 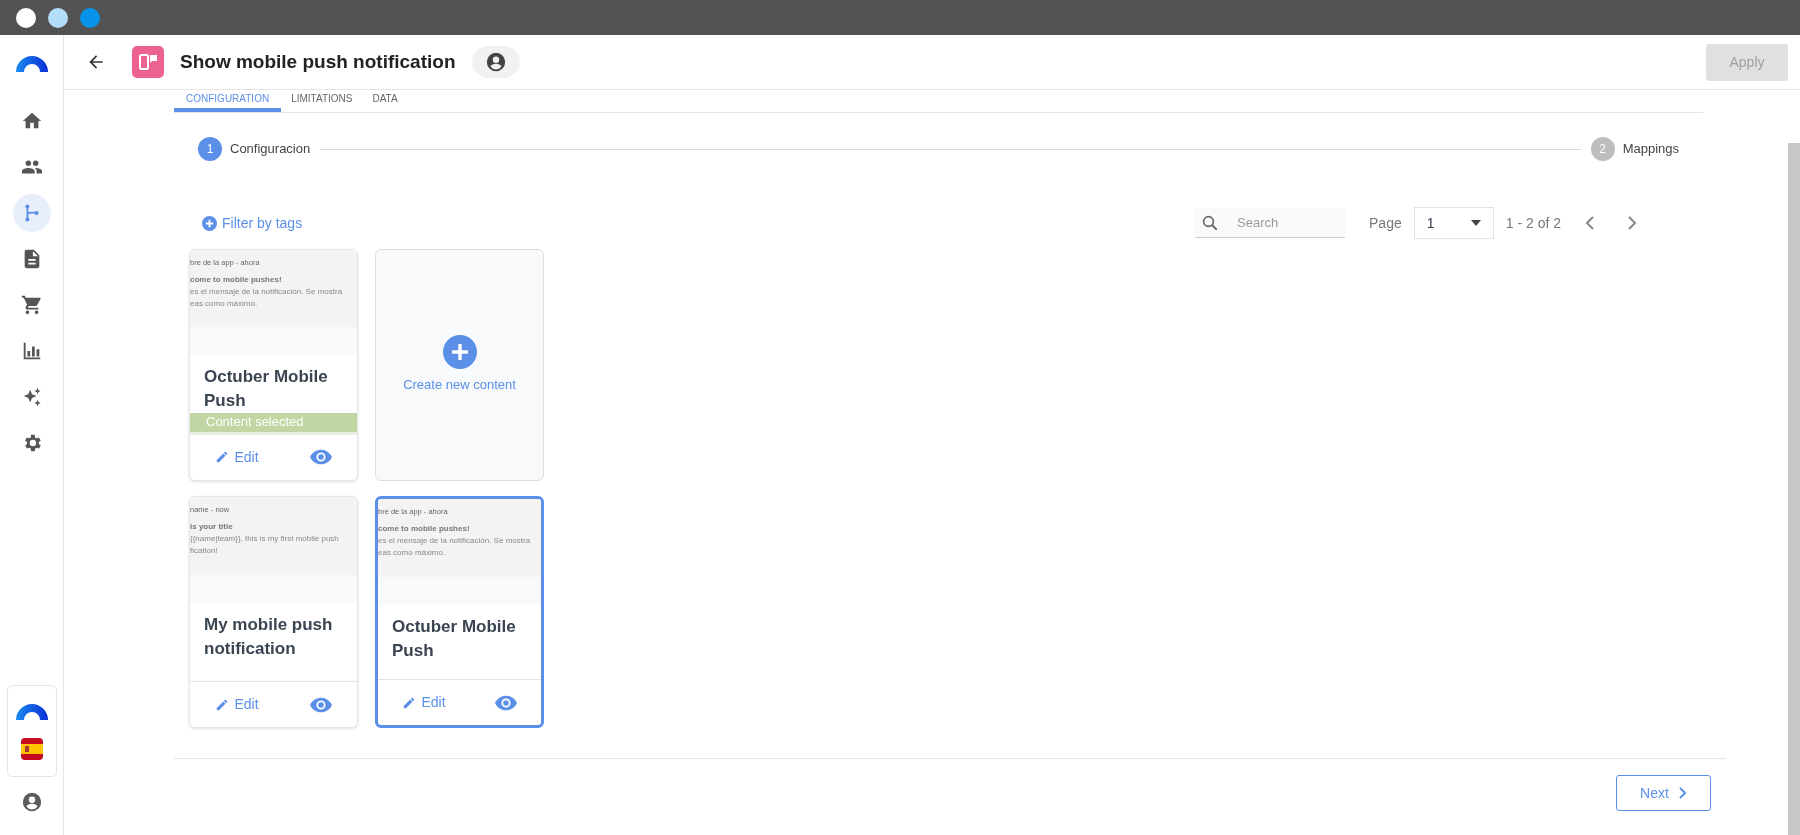 I want to click on page-label: Page, so click(x=1385, y=223).